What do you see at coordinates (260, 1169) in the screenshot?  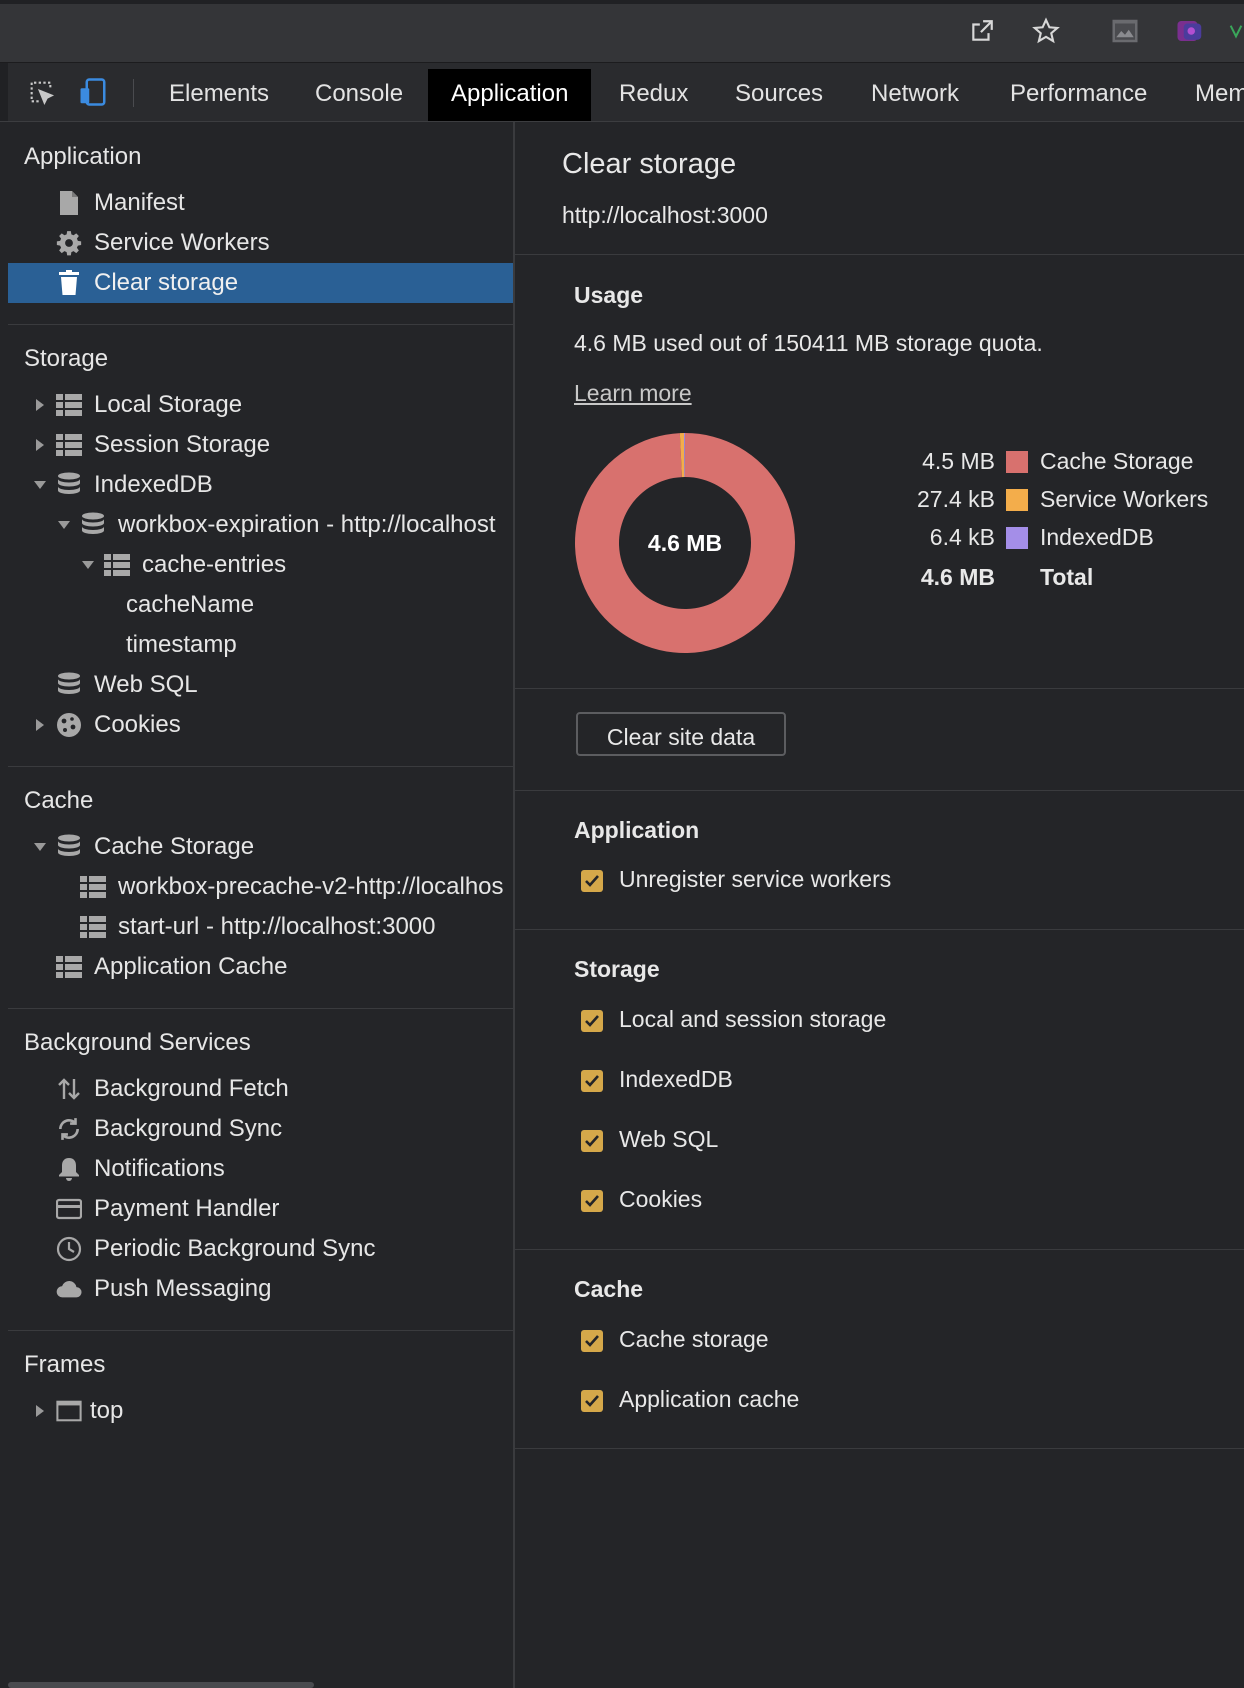 I see `sidebar-item-notifications: Notifications` at bounding box center [260, 1169].